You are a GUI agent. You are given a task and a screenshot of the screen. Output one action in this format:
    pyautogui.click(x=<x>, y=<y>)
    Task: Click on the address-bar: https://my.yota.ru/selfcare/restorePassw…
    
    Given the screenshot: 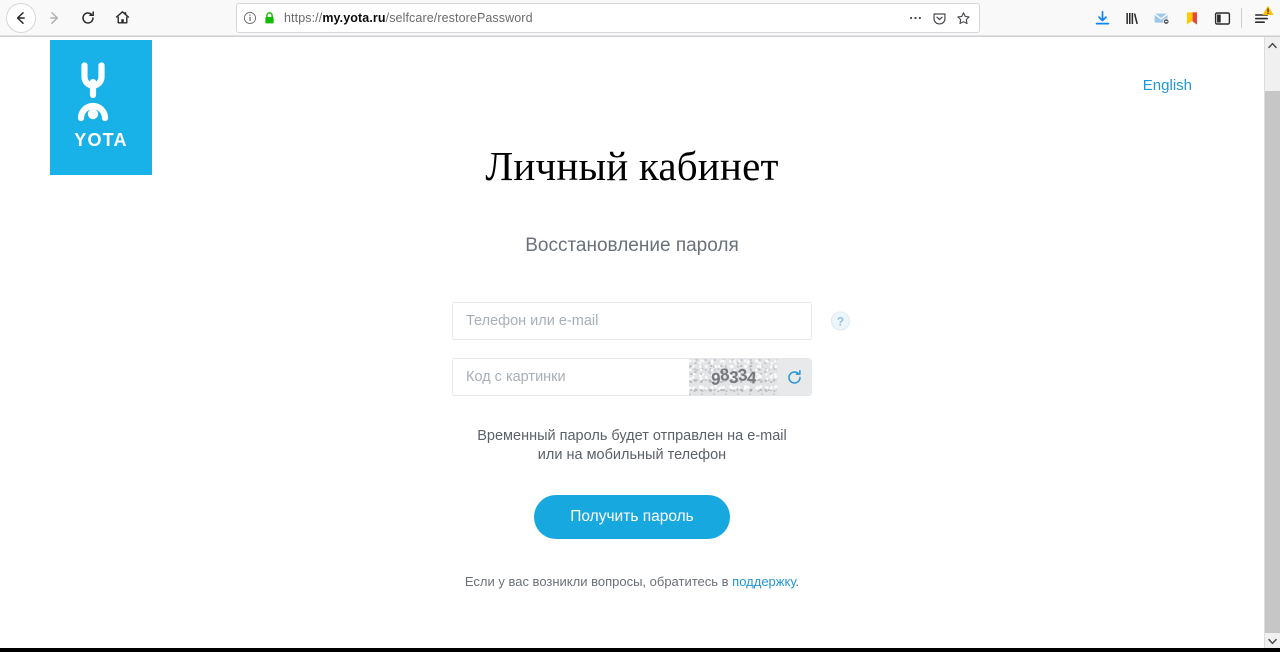 What is the action you would take?
    pyautogui.click(x=608, y=18)
    